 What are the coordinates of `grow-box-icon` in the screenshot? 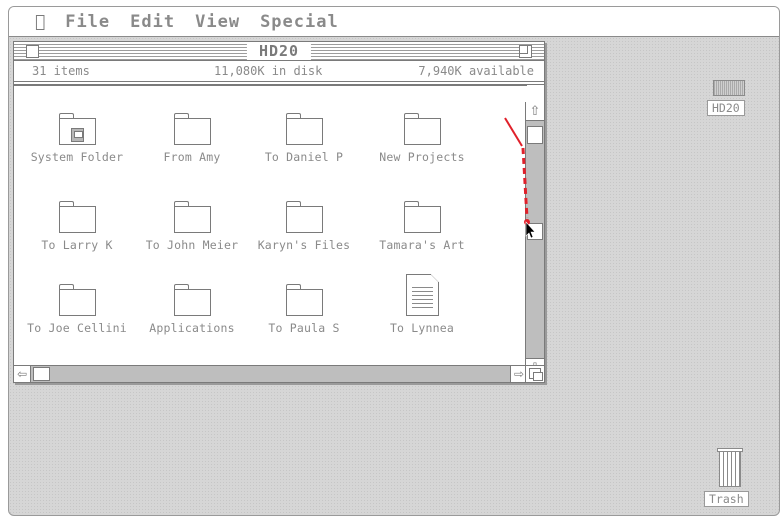 It's located at (534, 373).